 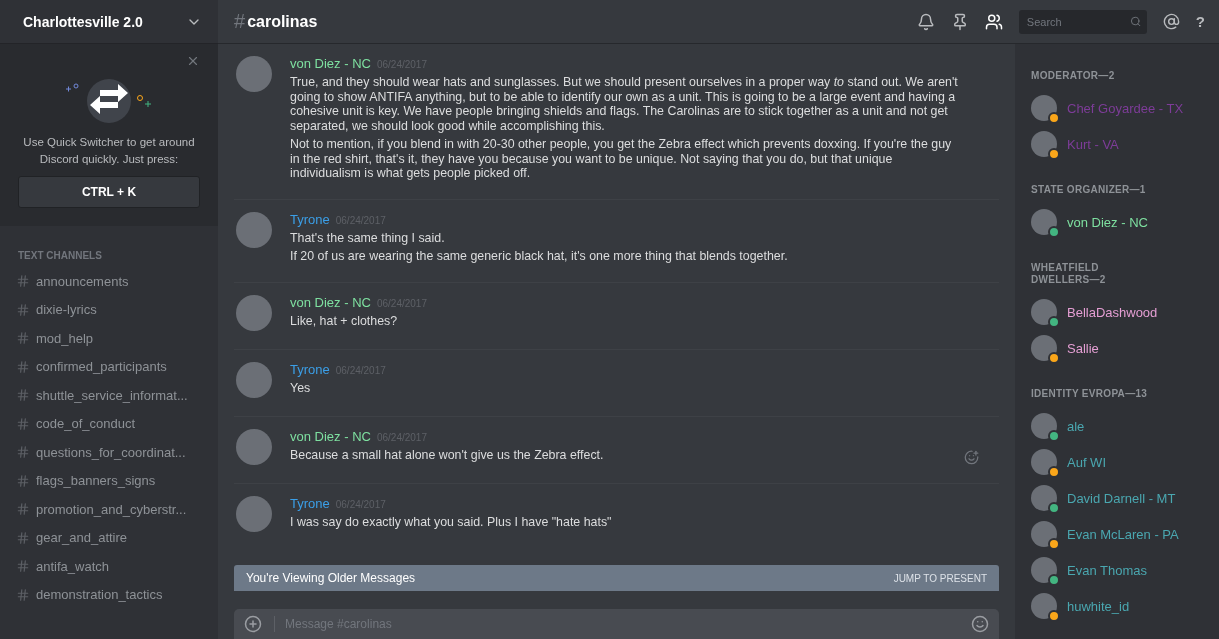 What do you see at coordinates (1069, 274) in the screenshot?
I see `role-heading: WHEATFIELD DWELLERS—2` at bounding box center [1069, 274].